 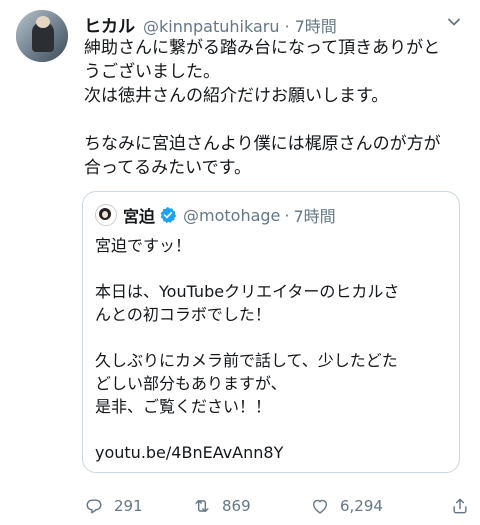 What do you see at coordinates (247, 291) in the screenshot?
I see `quoted-text-line: 本日は、YouTubeクリエイターのヒカルさ` at bounding box center [247, 291].